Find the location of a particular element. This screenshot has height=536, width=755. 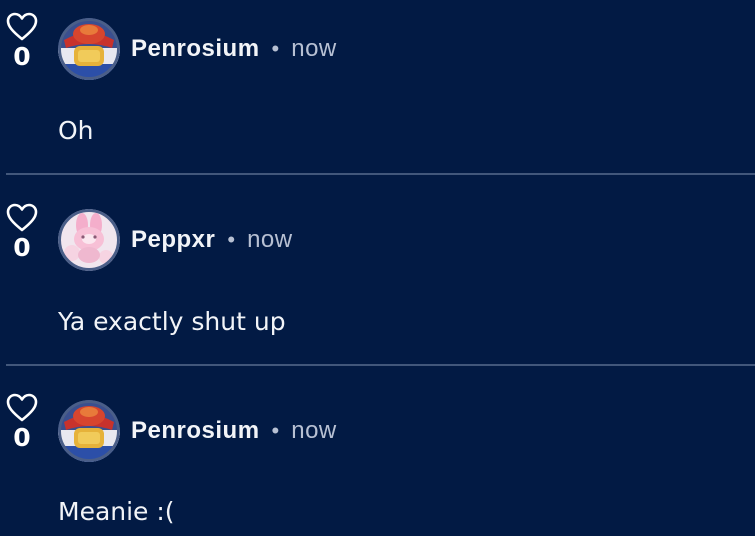

comment-header: Peppxr • now is located at coordinates (212, 240).